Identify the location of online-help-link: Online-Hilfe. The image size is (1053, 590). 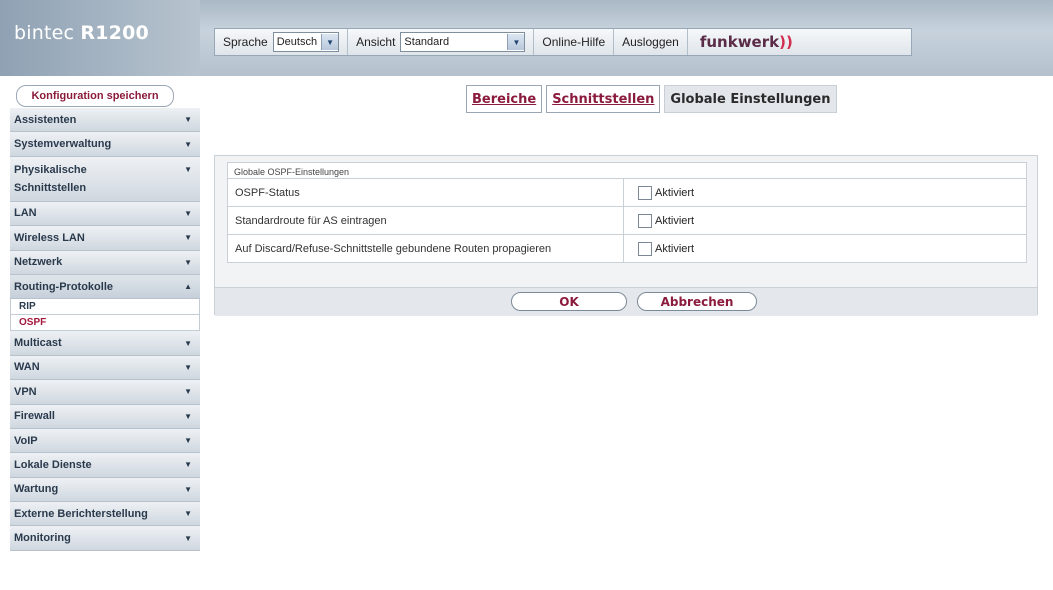
(574, 42).